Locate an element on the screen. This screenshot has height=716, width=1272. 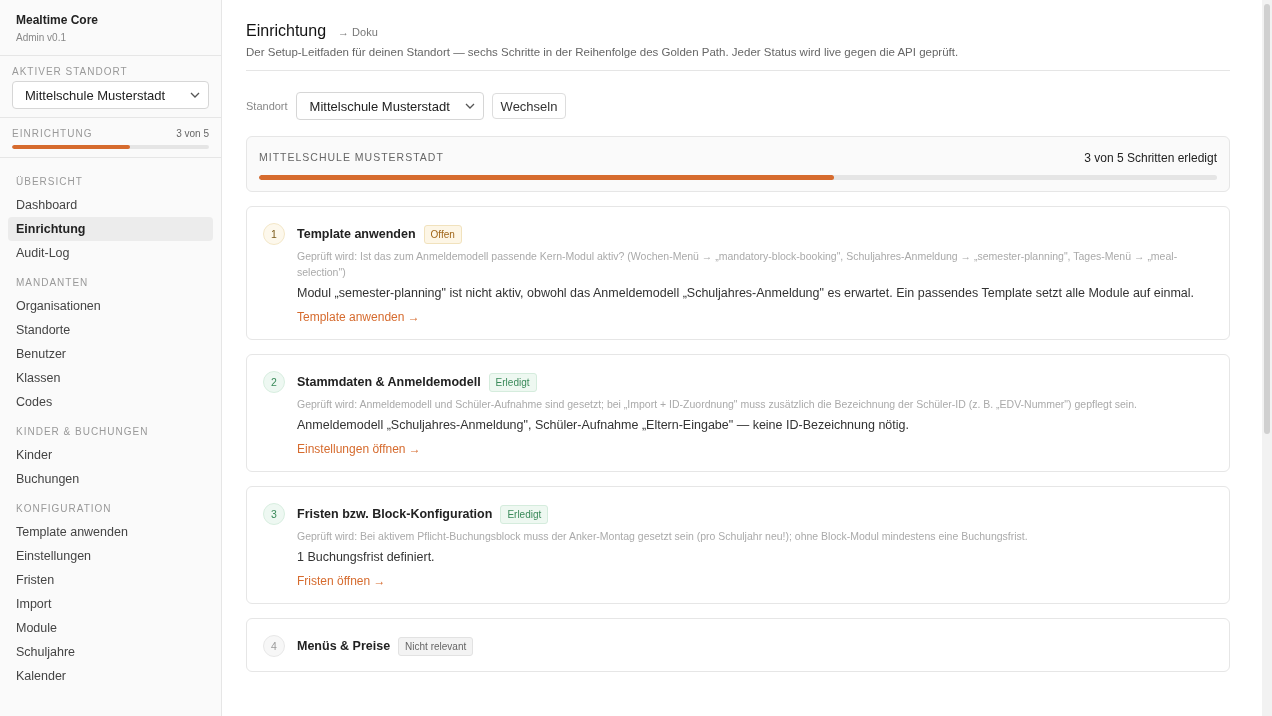
nav-section-title: MANDANTEN is located at coordinates (52, 283).